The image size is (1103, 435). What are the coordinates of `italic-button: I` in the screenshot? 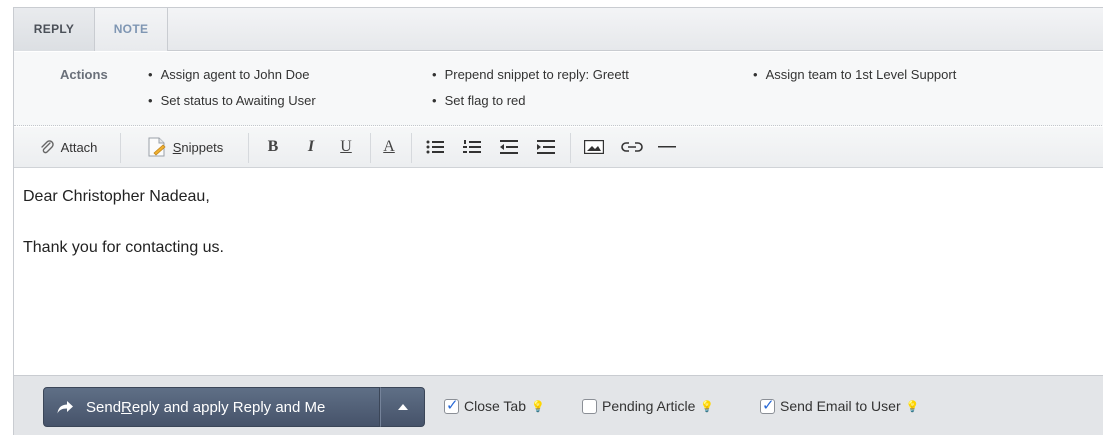 It's located at (311, 147).